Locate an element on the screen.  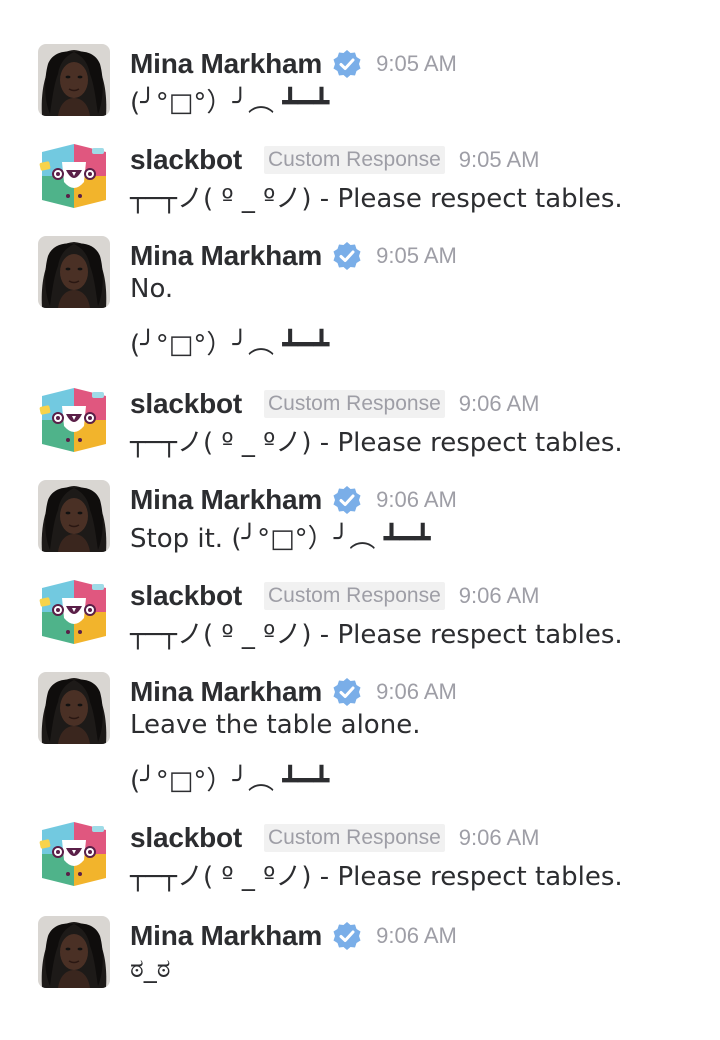
message-text: Stop it. (╯°□°）╯︵ ┻━┻ is located at coordinates (280, 539).